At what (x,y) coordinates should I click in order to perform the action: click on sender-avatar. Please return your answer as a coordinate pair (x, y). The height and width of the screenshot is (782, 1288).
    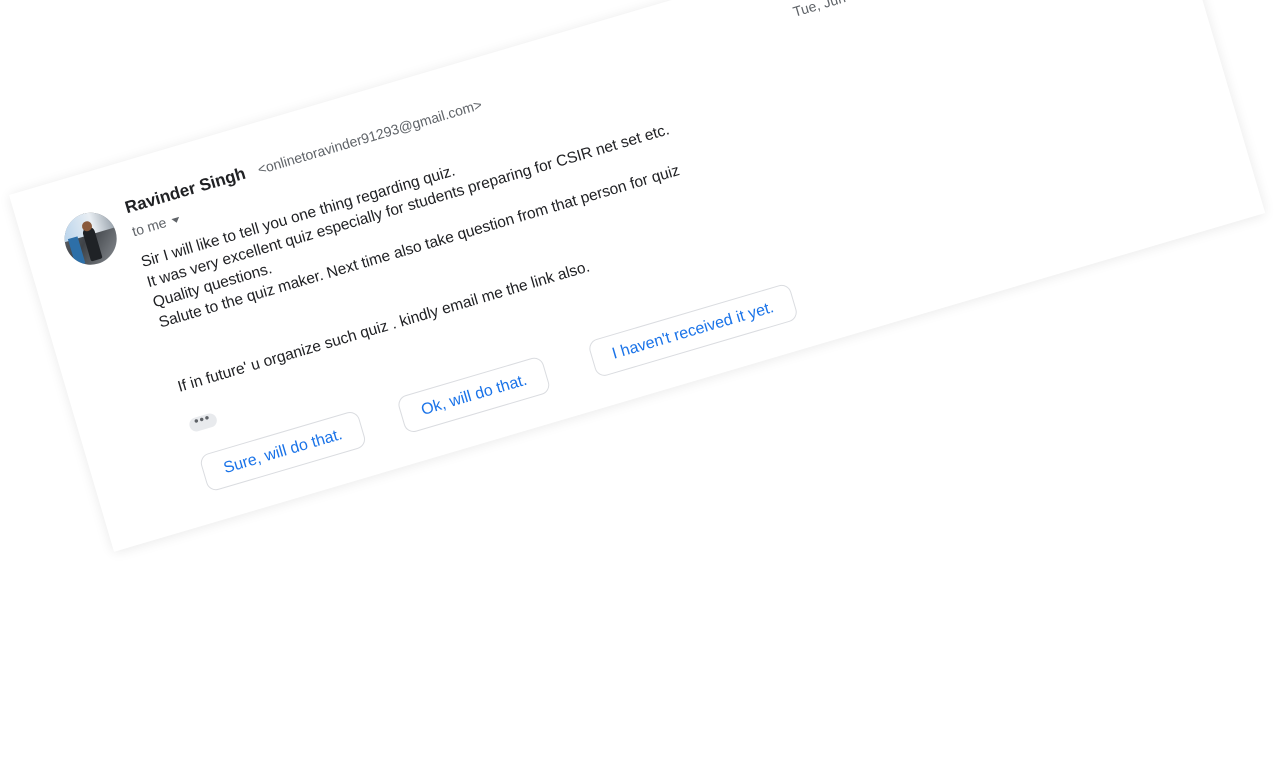
    Looking at the image, I should click on (90, 239).